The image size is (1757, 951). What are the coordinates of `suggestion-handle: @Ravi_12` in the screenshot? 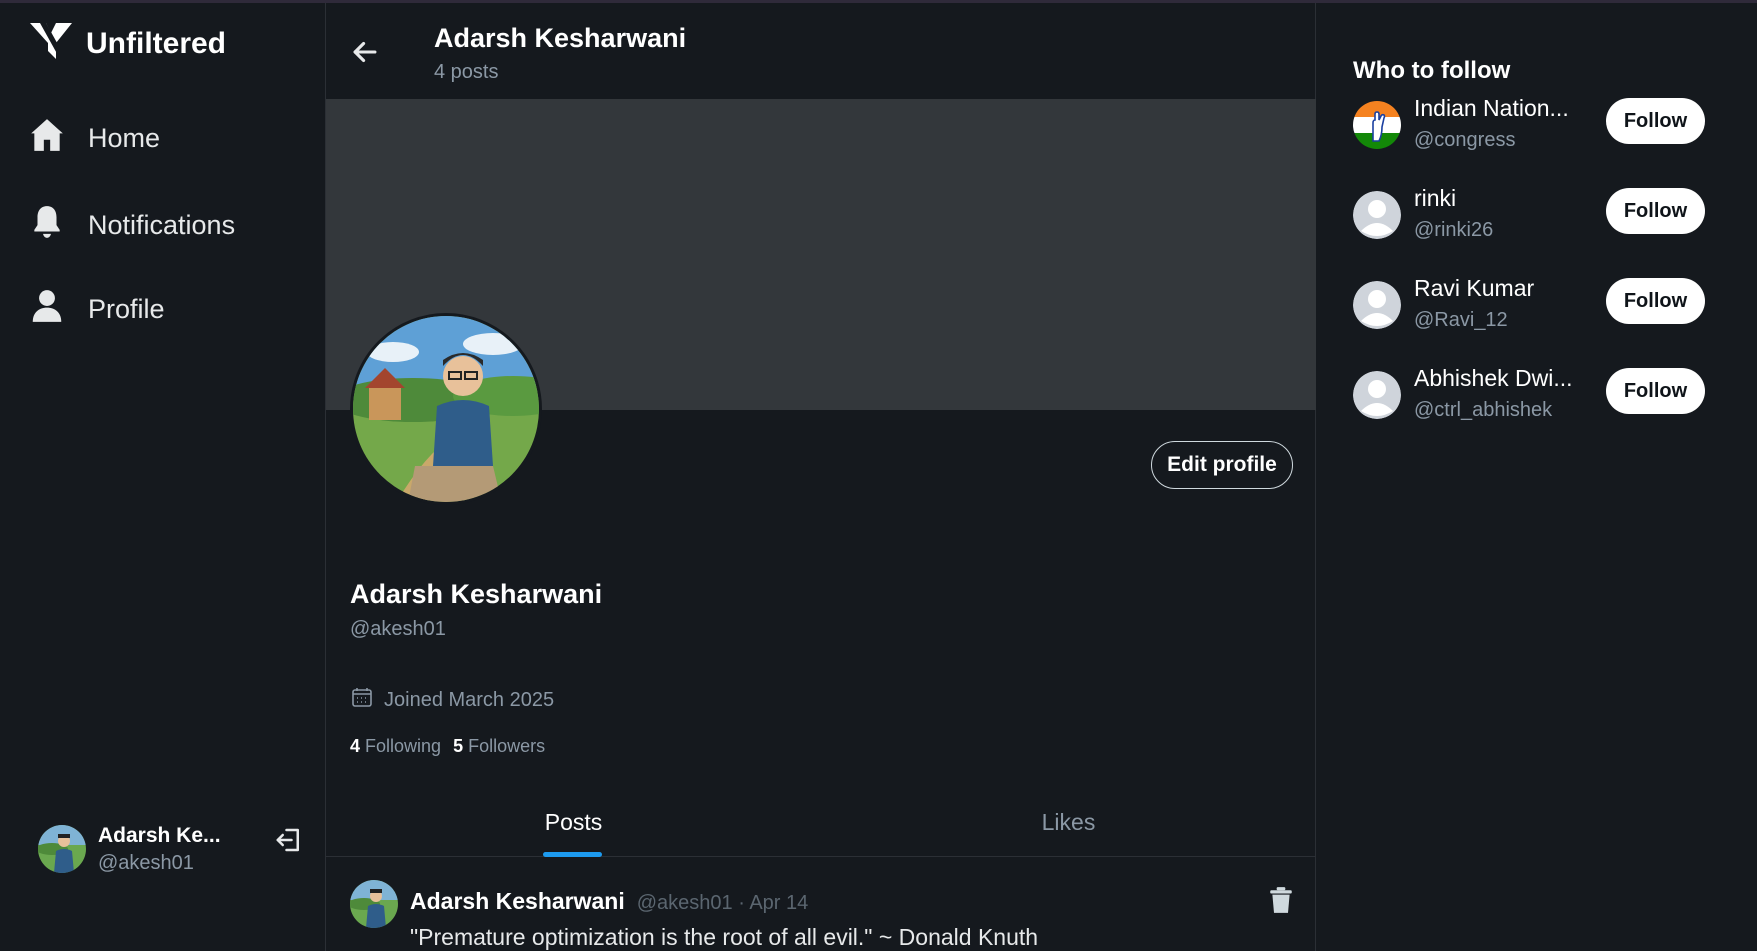 It's located at (1461, 320).